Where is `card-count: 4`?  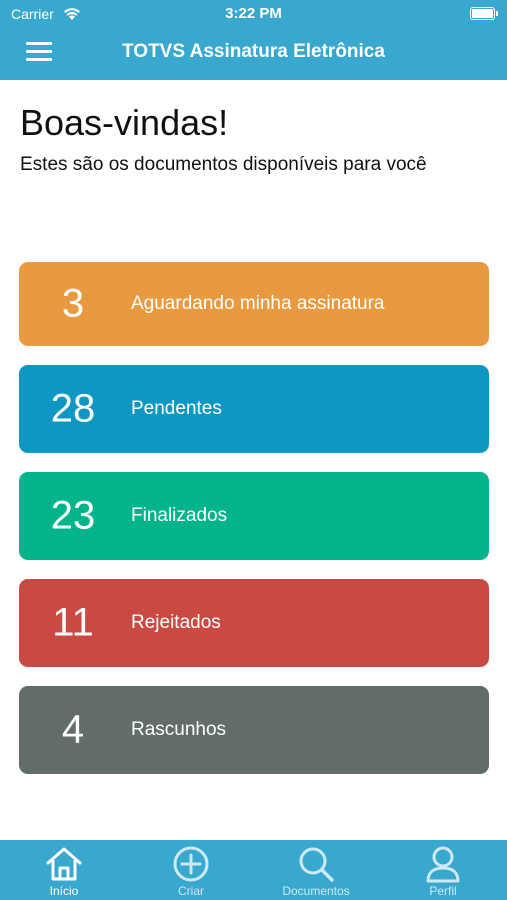 card-count: 4 is located at coordinates (73, 729).